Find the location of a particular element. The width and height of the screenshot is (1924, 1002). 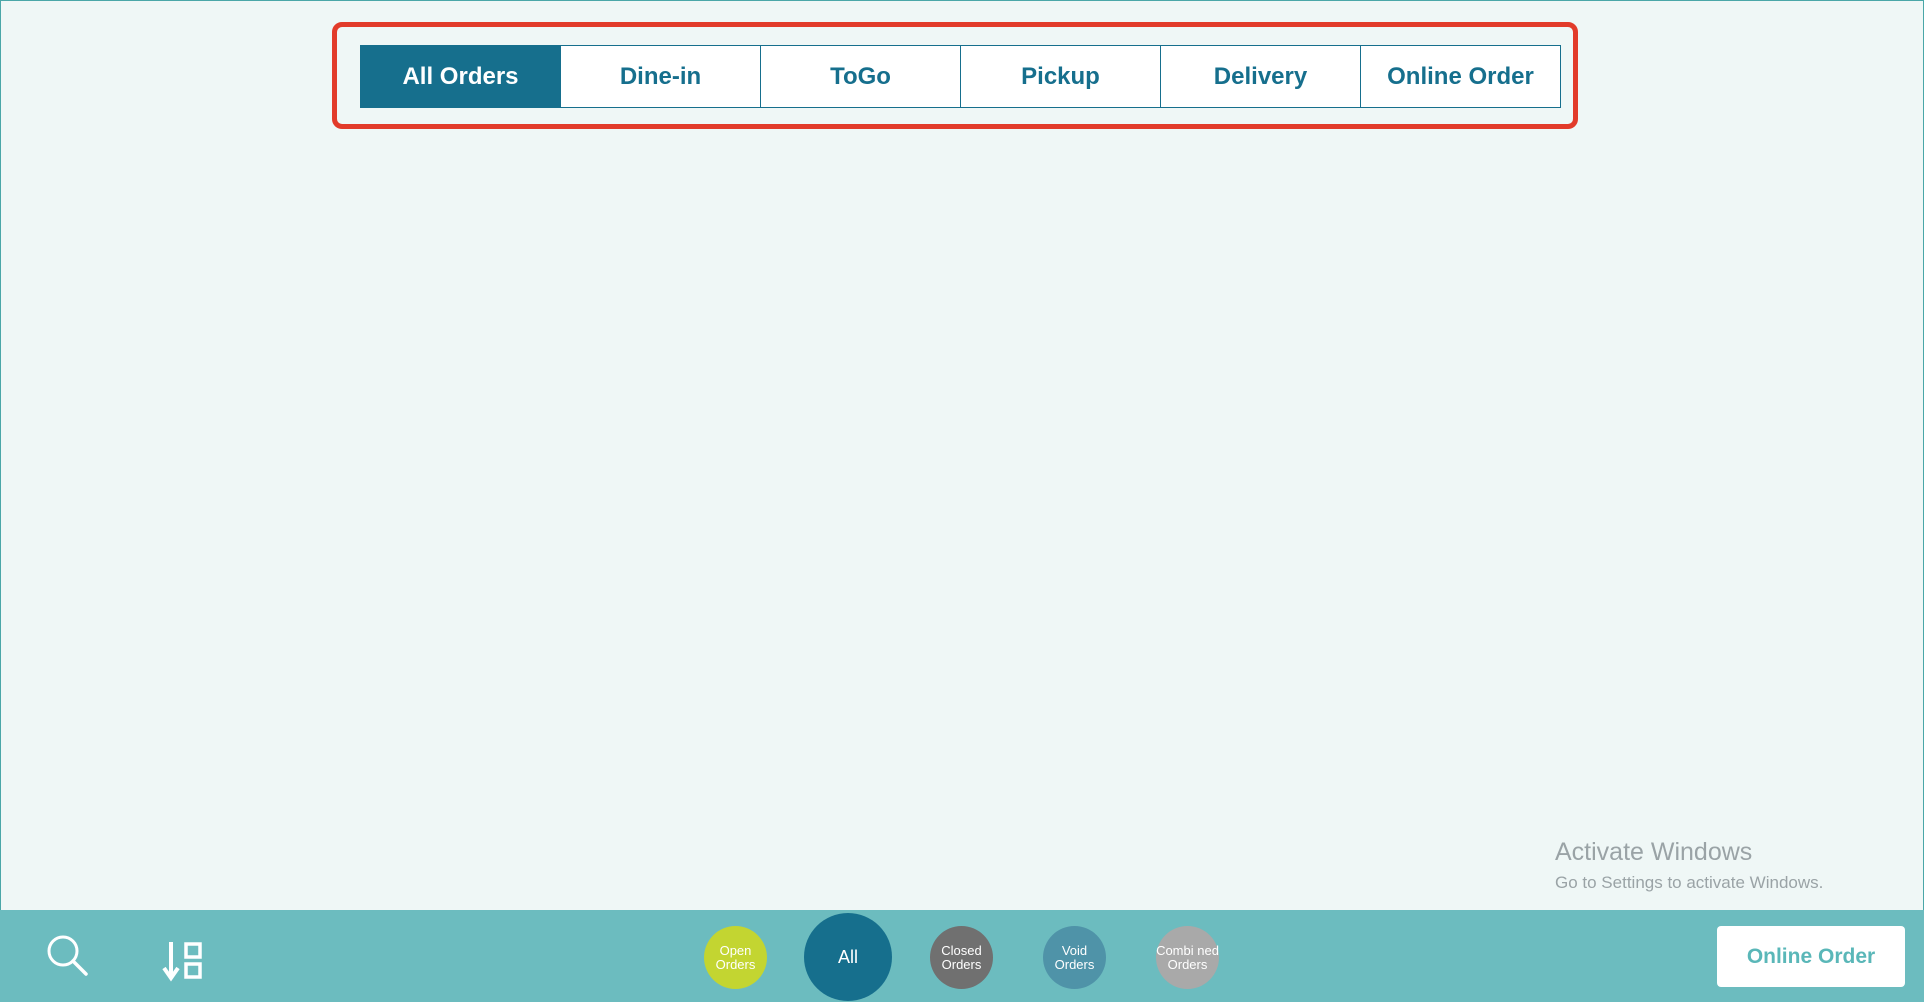

sort-icon is located at coordinates (185, 963).